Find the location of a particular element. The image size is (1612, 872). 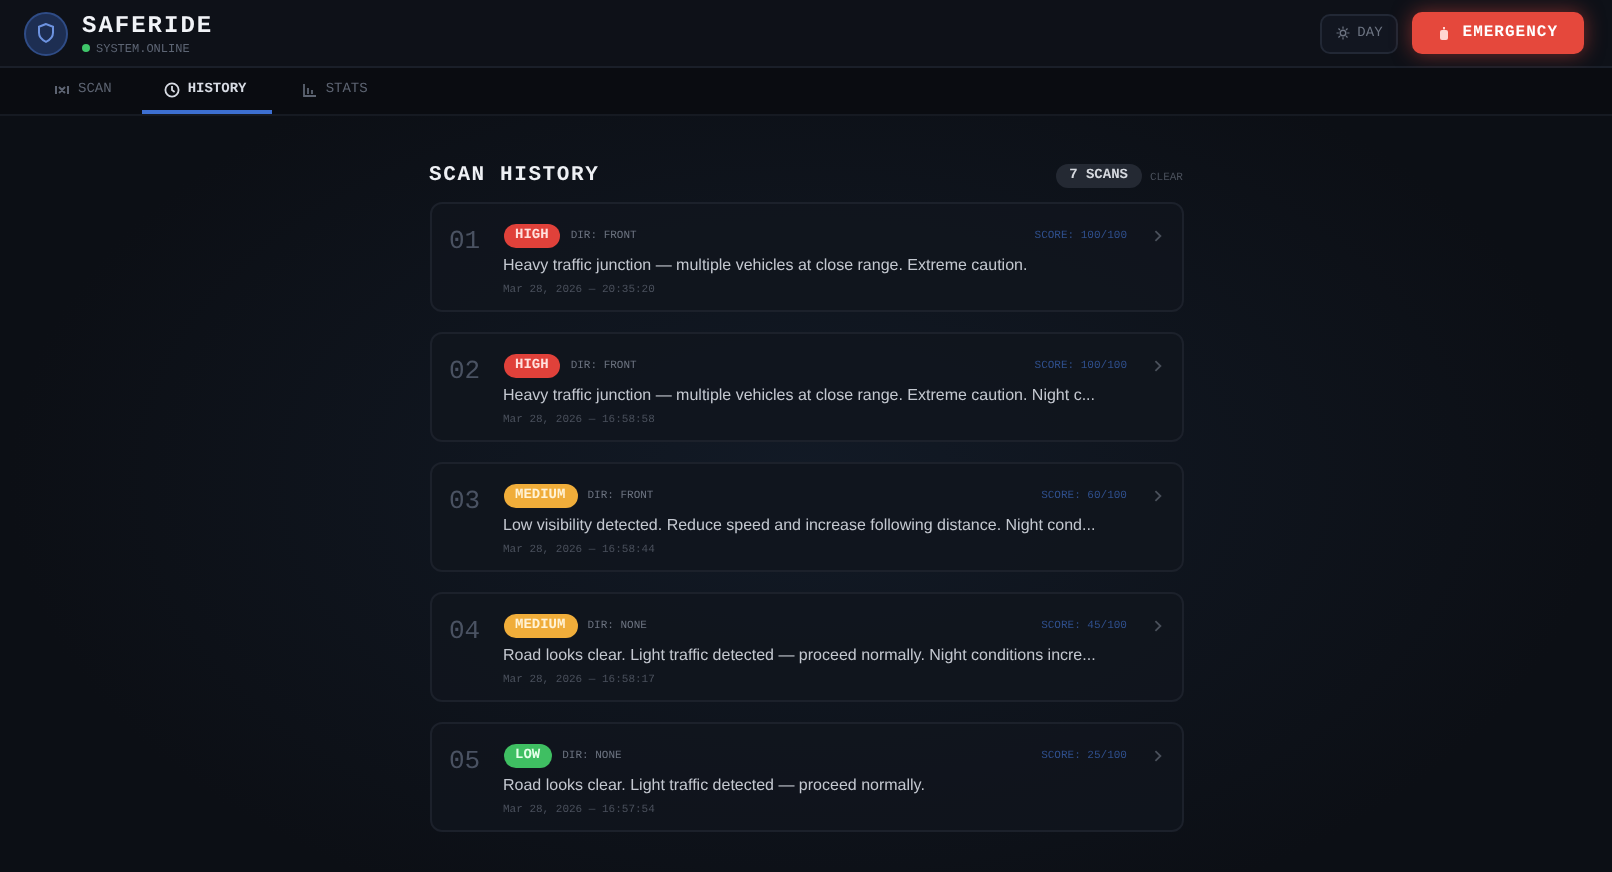

scan-number: 02 is located at coordinates (466, 372).